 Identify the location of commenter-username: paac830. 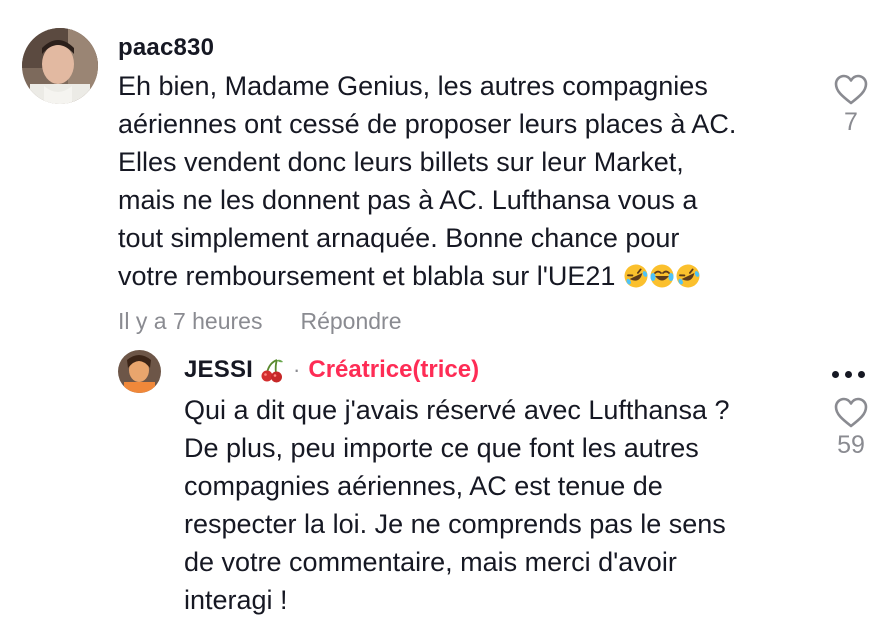
(166, 48).